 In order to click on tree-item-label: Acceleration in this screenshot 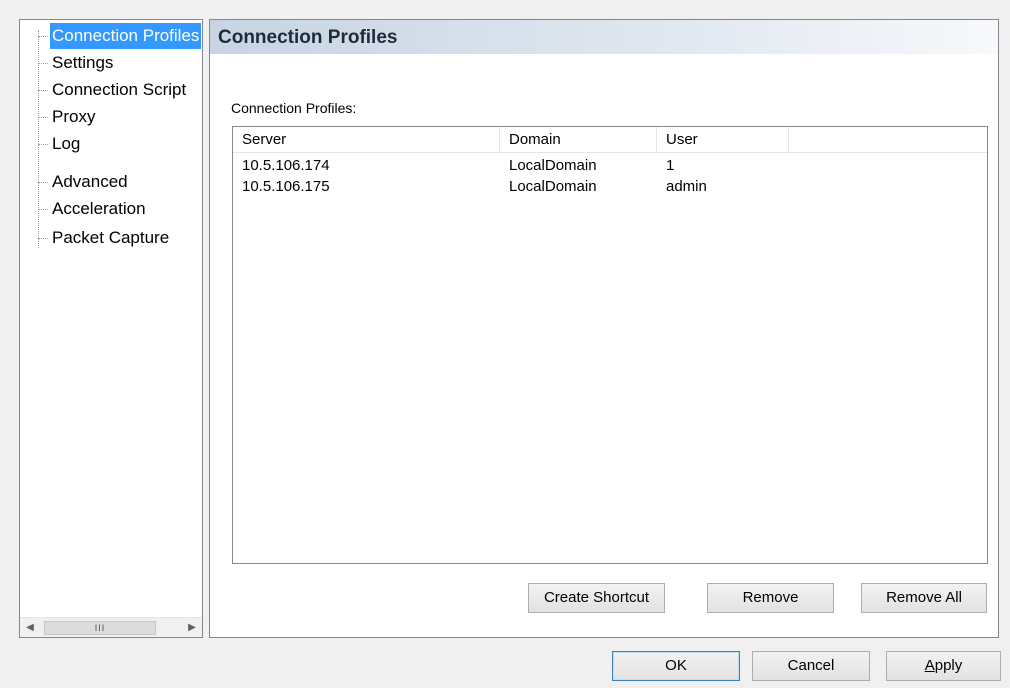, I will do `click(99, 208)`.